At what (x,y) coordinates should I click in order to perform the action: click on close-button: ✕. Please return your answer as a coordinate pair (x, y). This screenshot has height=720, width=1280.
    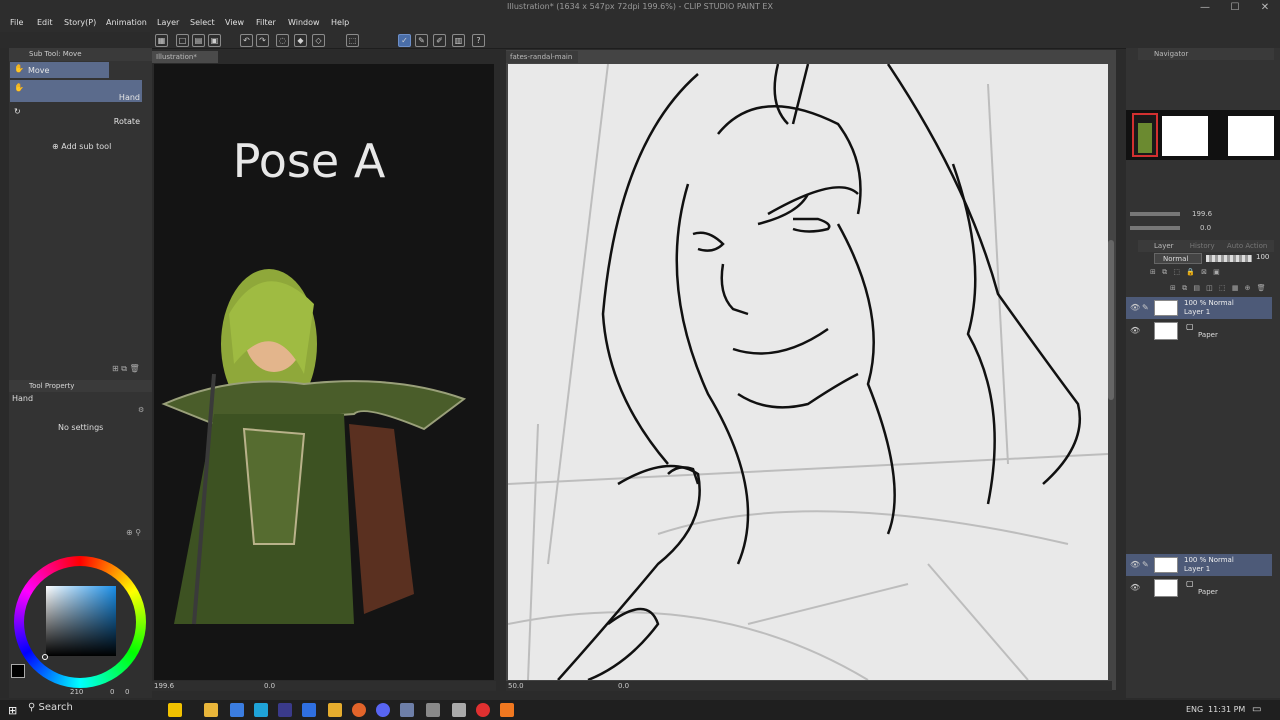
    Looking at the image, I should click on (1265, 8).